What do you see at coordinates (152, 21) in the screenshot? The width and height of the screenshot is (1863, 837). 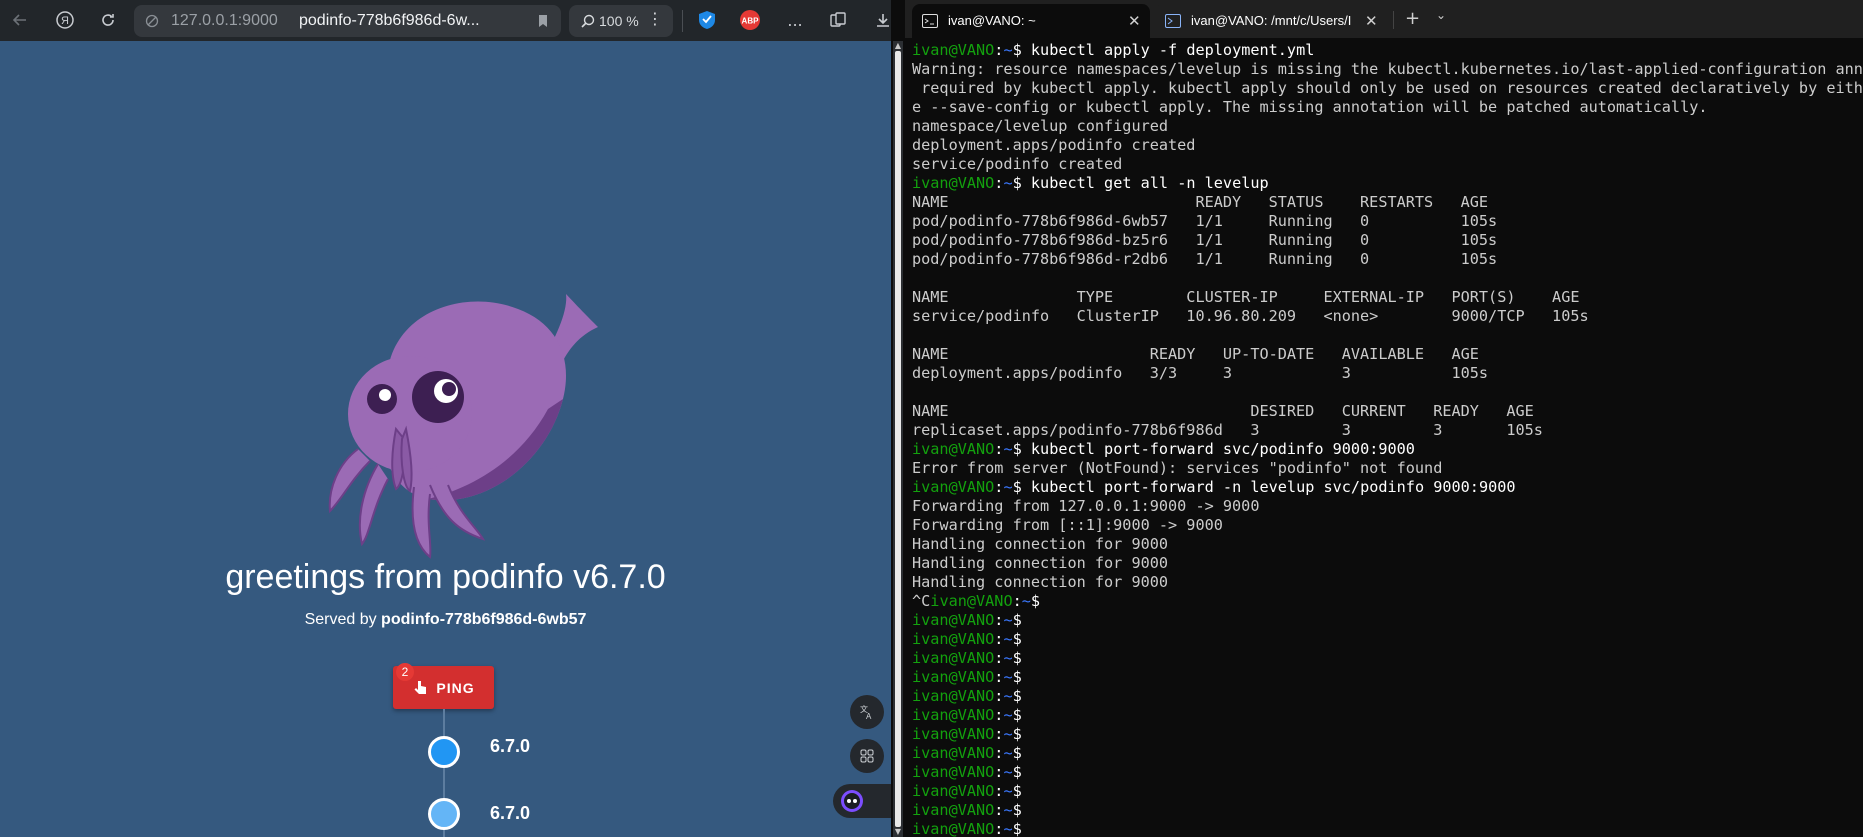 I see `site-info-icon` at bounding box center [152, 21].